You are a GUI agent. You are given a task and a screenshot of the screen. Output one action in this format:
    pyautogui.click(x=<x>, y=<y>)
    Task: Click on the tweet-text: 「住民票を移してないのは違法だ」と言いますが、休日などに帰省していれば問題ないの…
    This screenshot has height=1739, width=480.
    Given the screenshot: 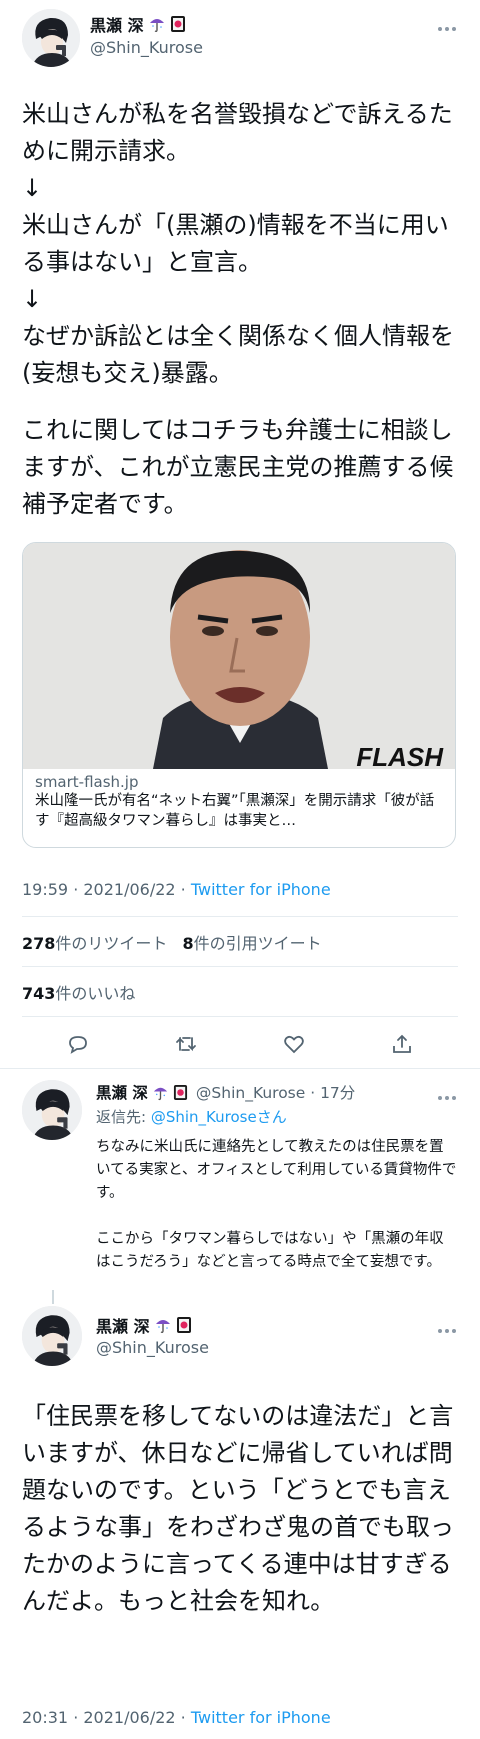 What is the action you would take?
    pyautogui.click(x=238, y=1508)
    